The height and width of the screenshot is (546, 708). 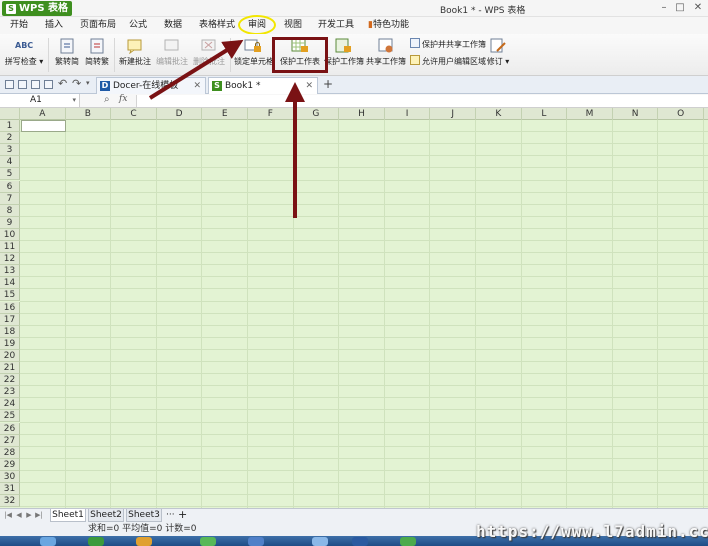 What do you see at coordinates (43, 126) in the screenshot?
I see `active-cell-a1` at bounding box center [43, 126].